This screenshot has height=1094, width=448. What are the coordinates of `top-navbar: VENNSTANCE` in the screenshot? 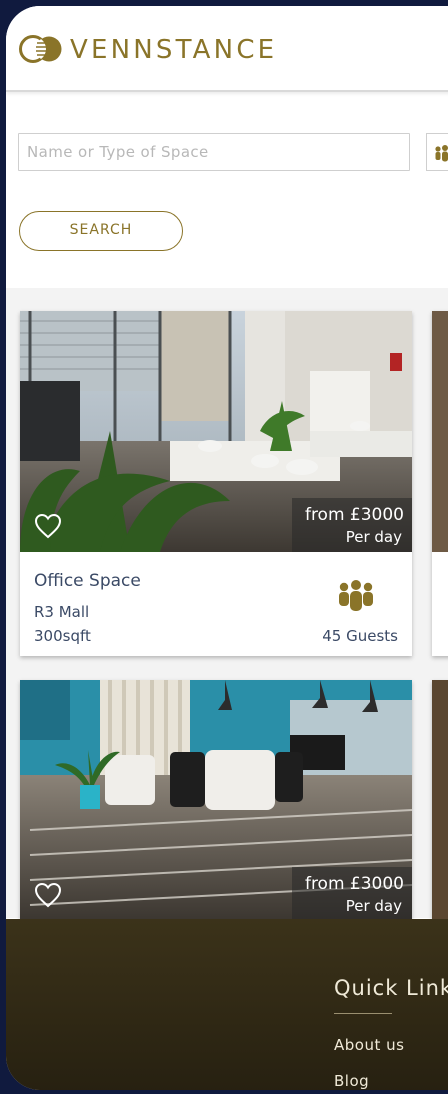 It's located at (227, 49).